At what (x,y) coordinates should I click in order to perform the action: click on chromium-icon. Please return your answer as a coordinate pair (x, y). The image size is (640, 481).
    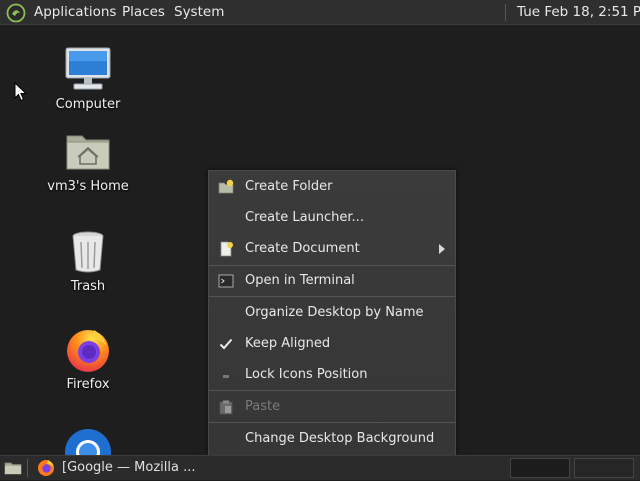
    Looking at the image, I should click on (88, 441).